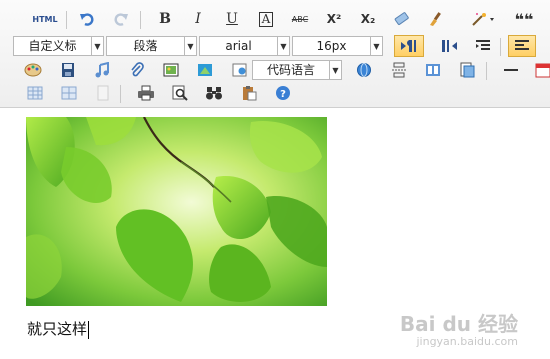  I want to click on undo-button, so click(87, 19).